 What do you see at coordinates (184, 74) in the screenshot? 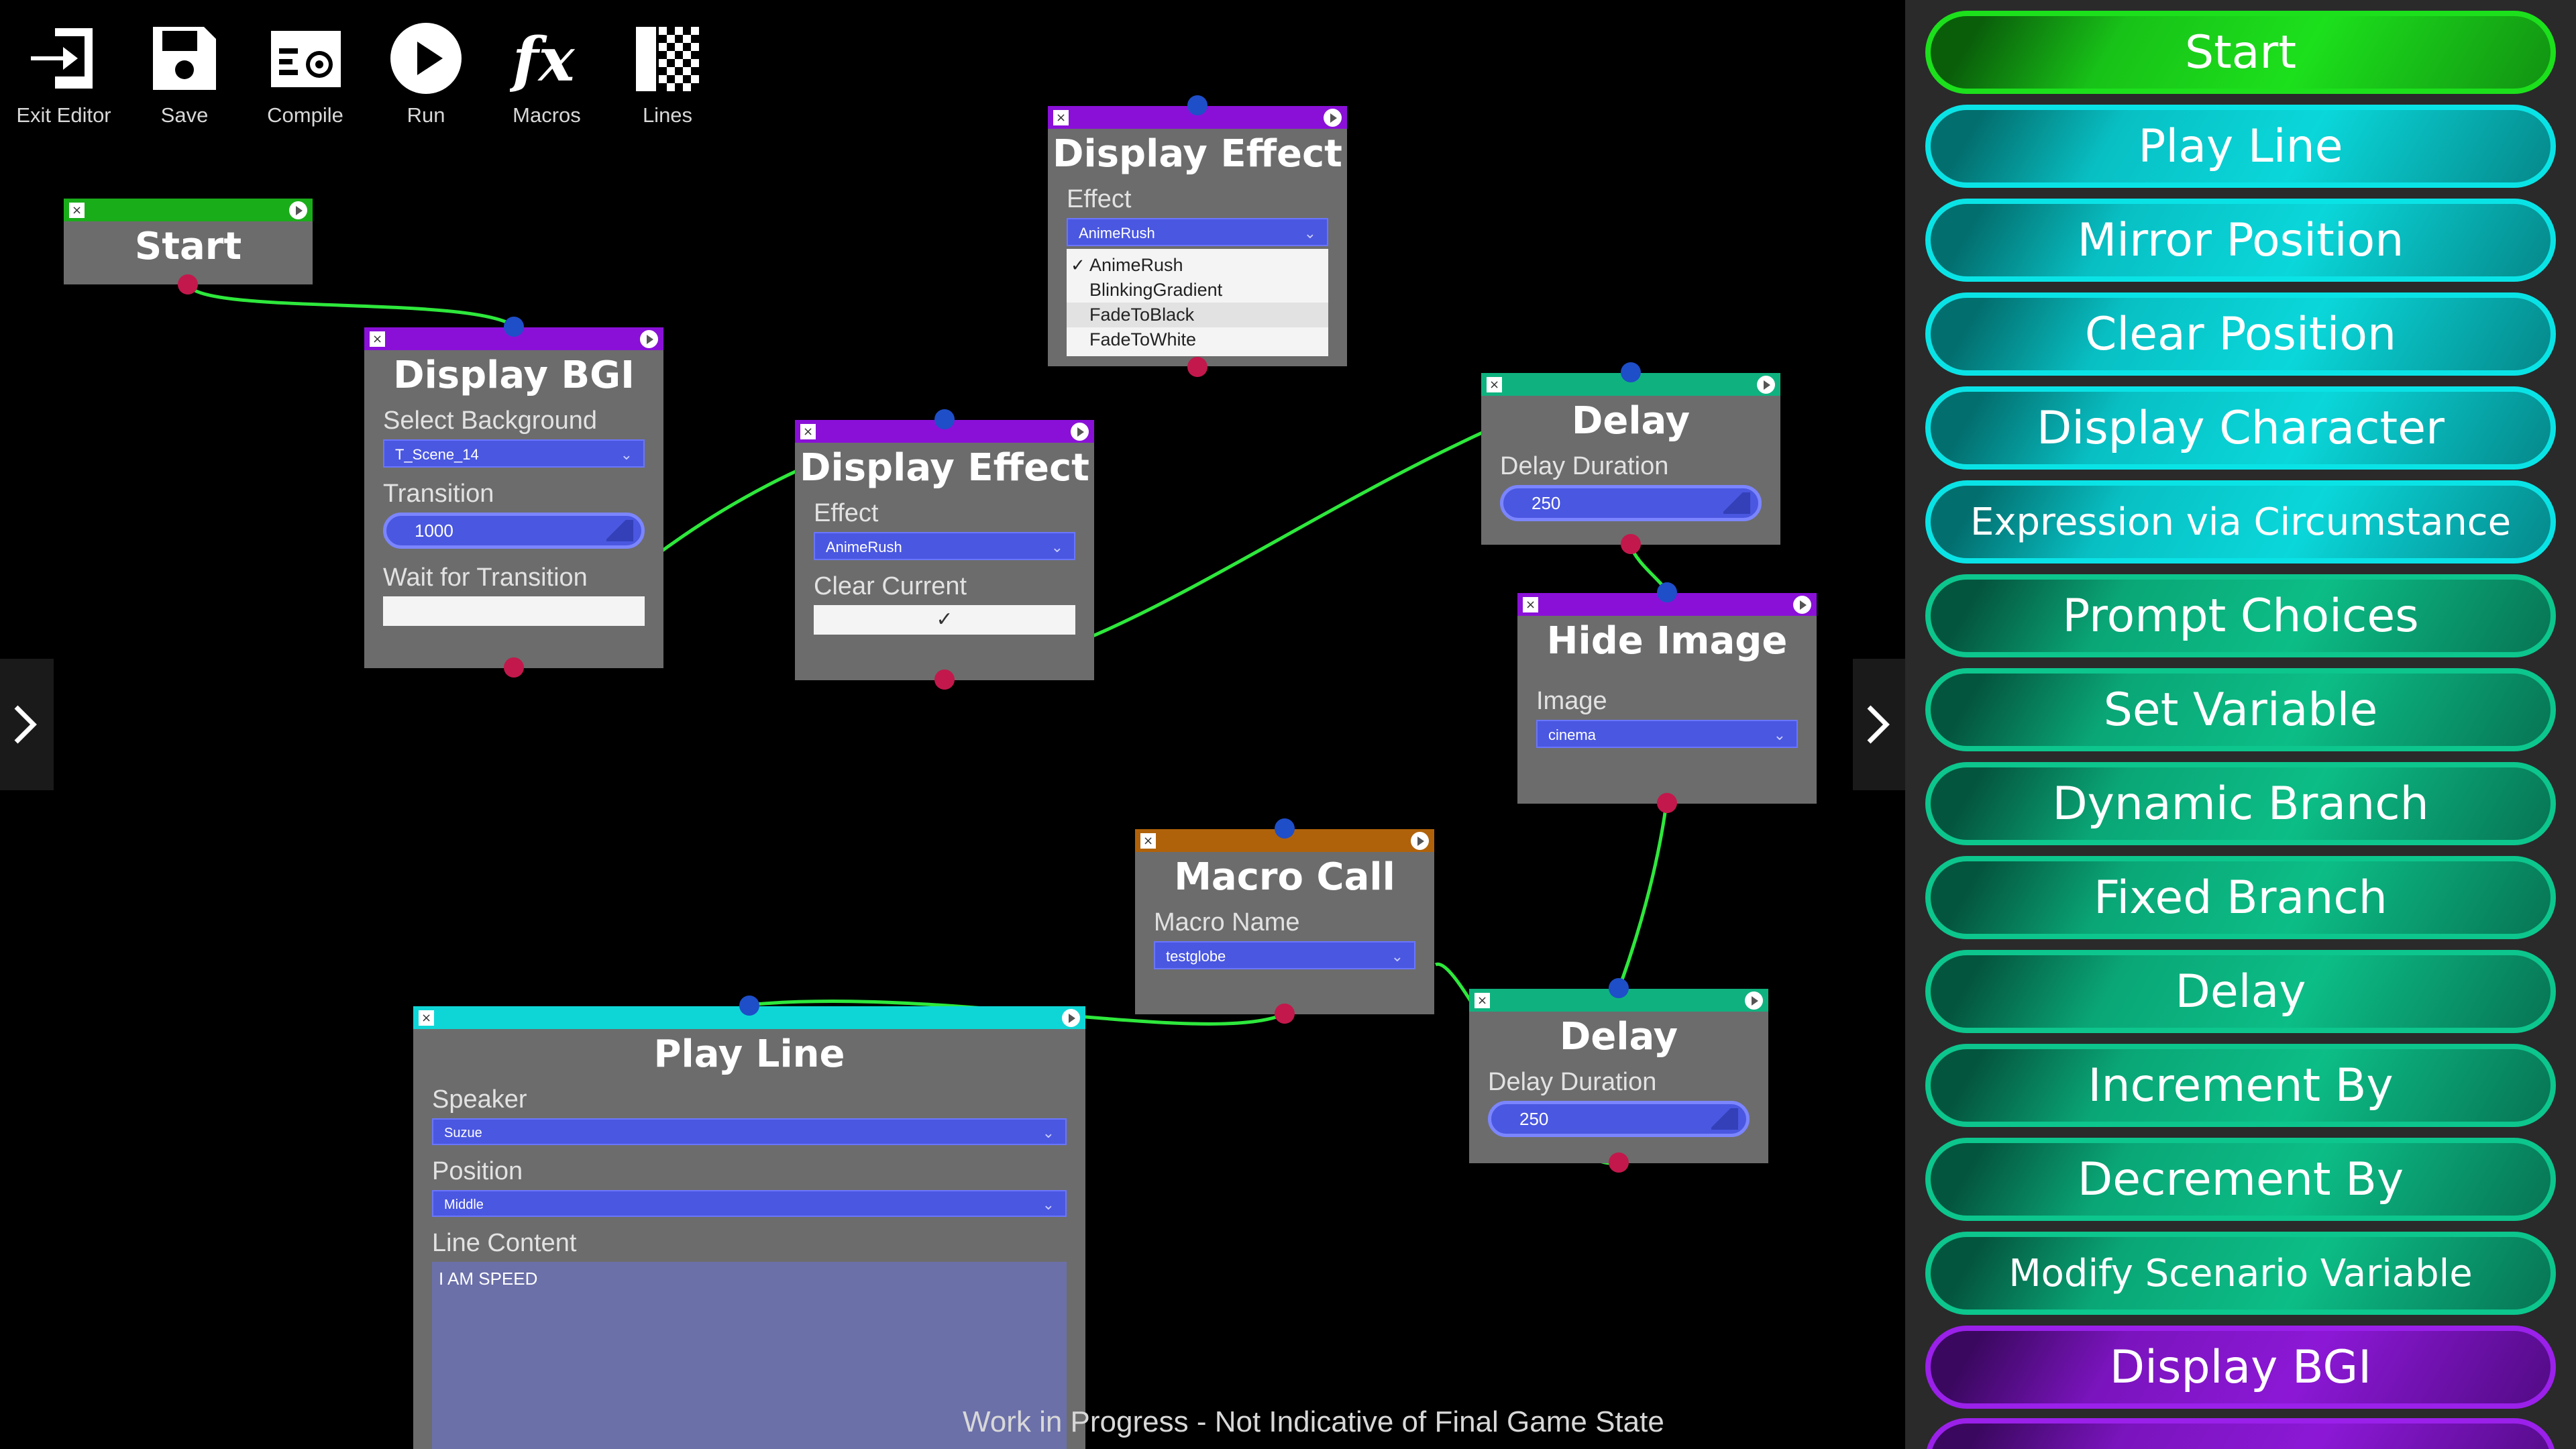
I see `save-button: Save` at bounding box center [184, 74].